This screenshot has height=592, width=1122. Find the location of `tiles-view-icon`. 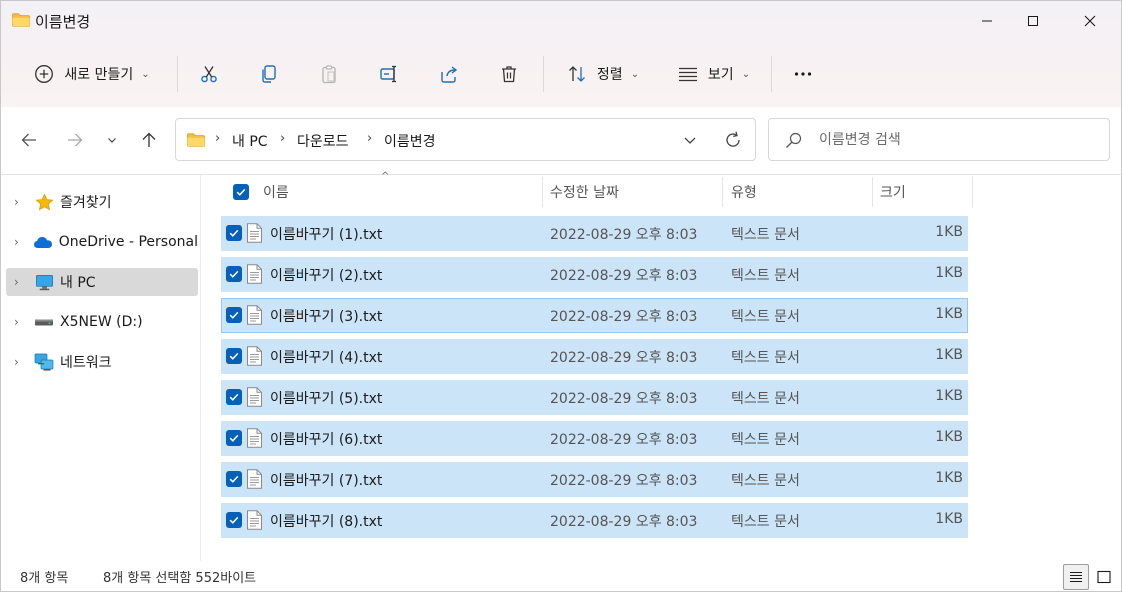

tiles-view-icon is located at coordinates (1104, 577).